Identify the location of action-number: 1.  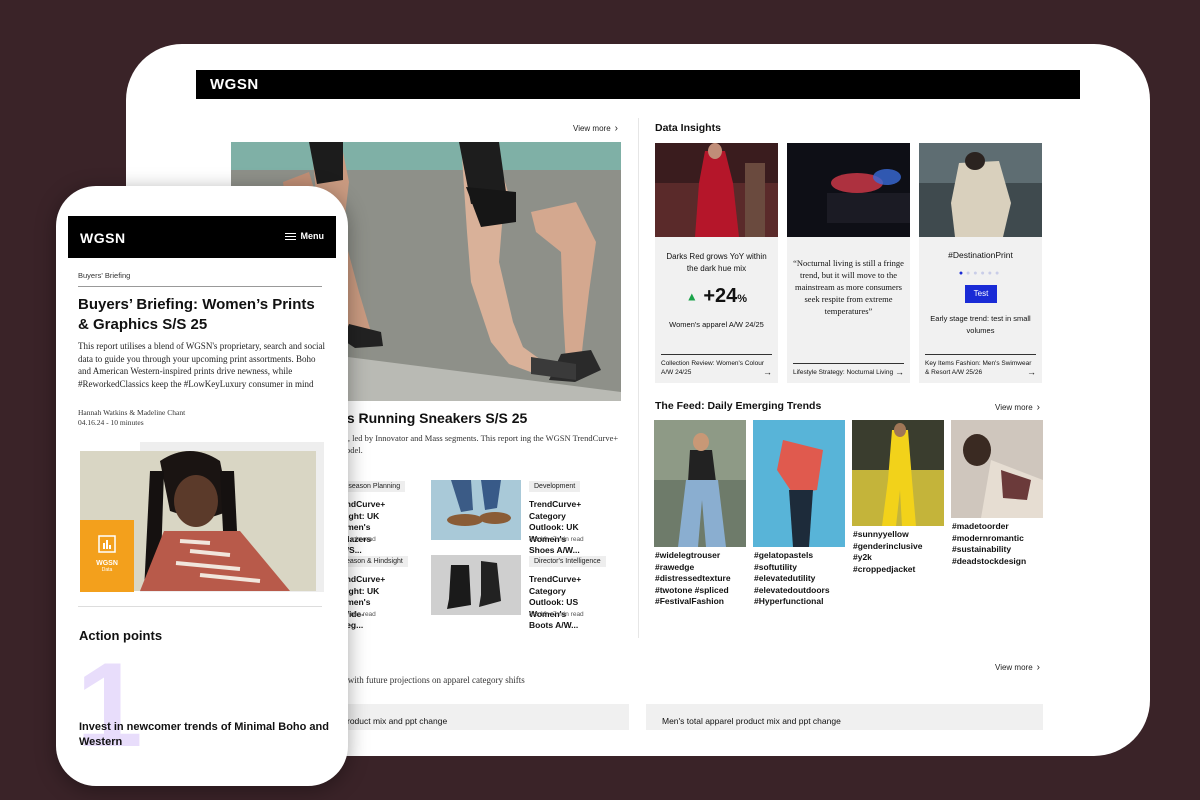
(109, 705).